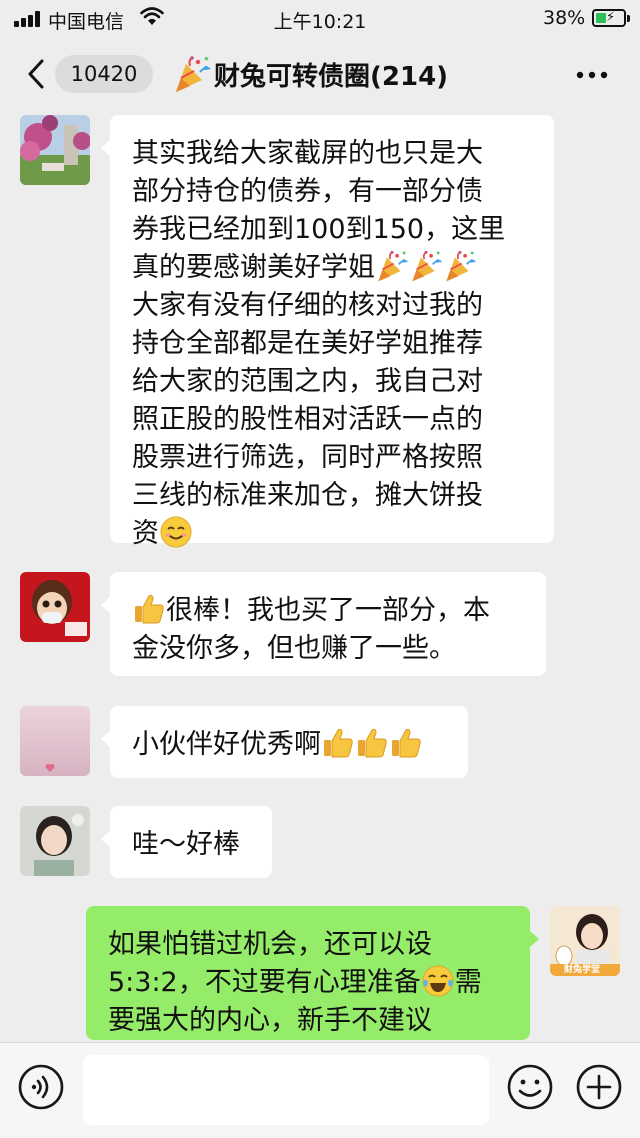 The height and width of the screenshot is (1138, 640). Describe the element at coordinates (104, 74) in the screenshot. I see `unread-count-badge: 10420` at that location.